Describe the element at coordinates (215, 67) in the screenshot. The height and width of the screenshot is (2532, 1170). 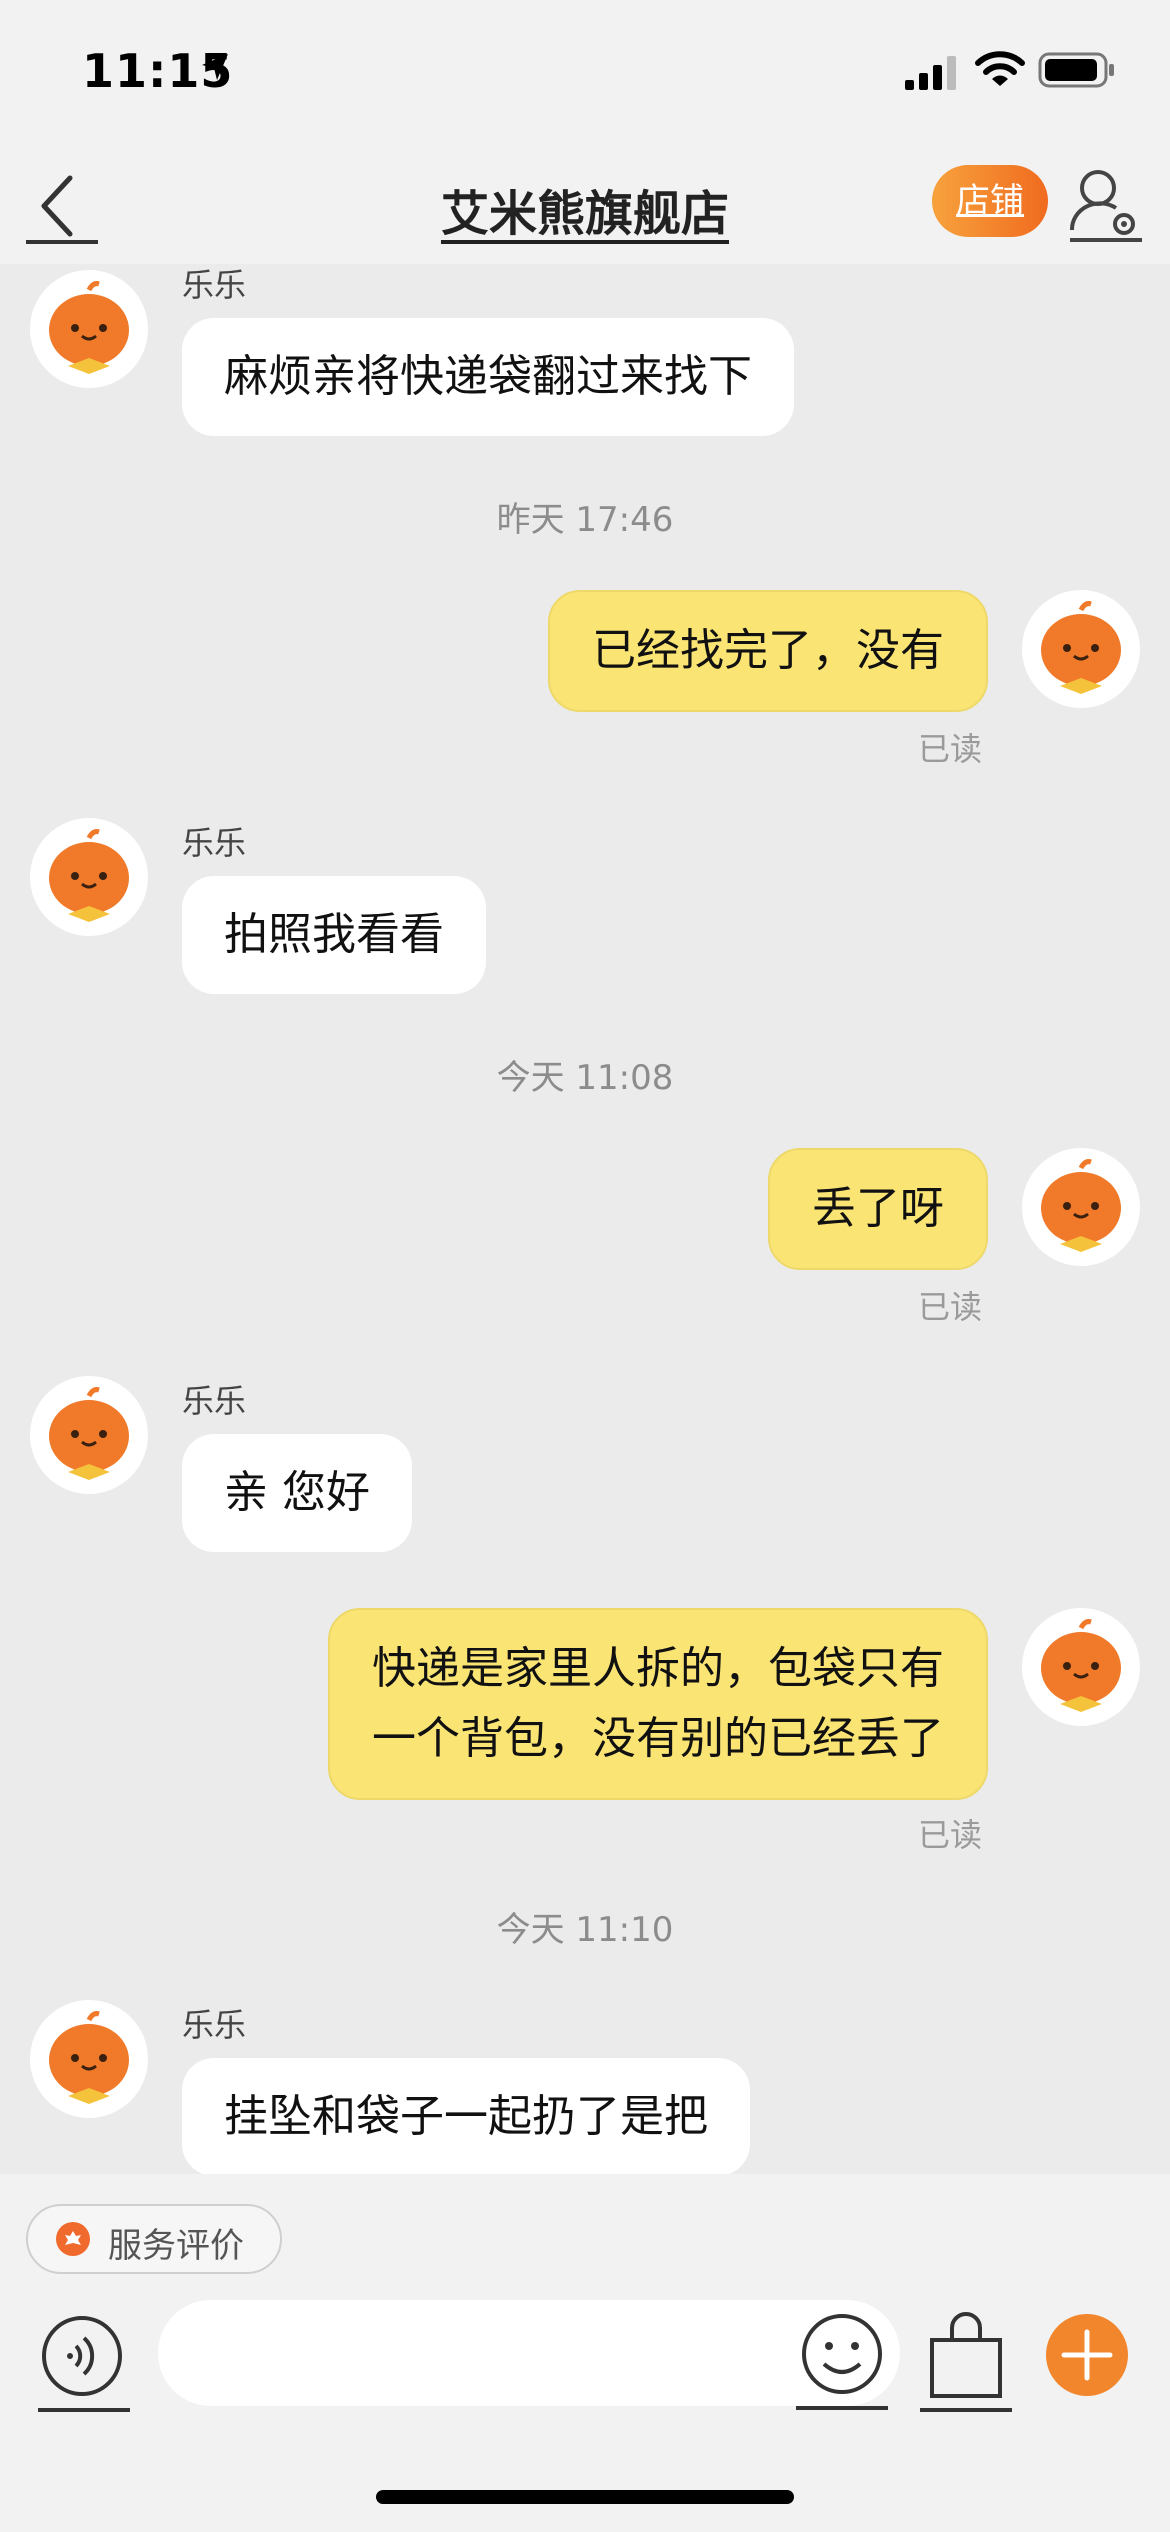
I see `location-arrow-icon` at that location.